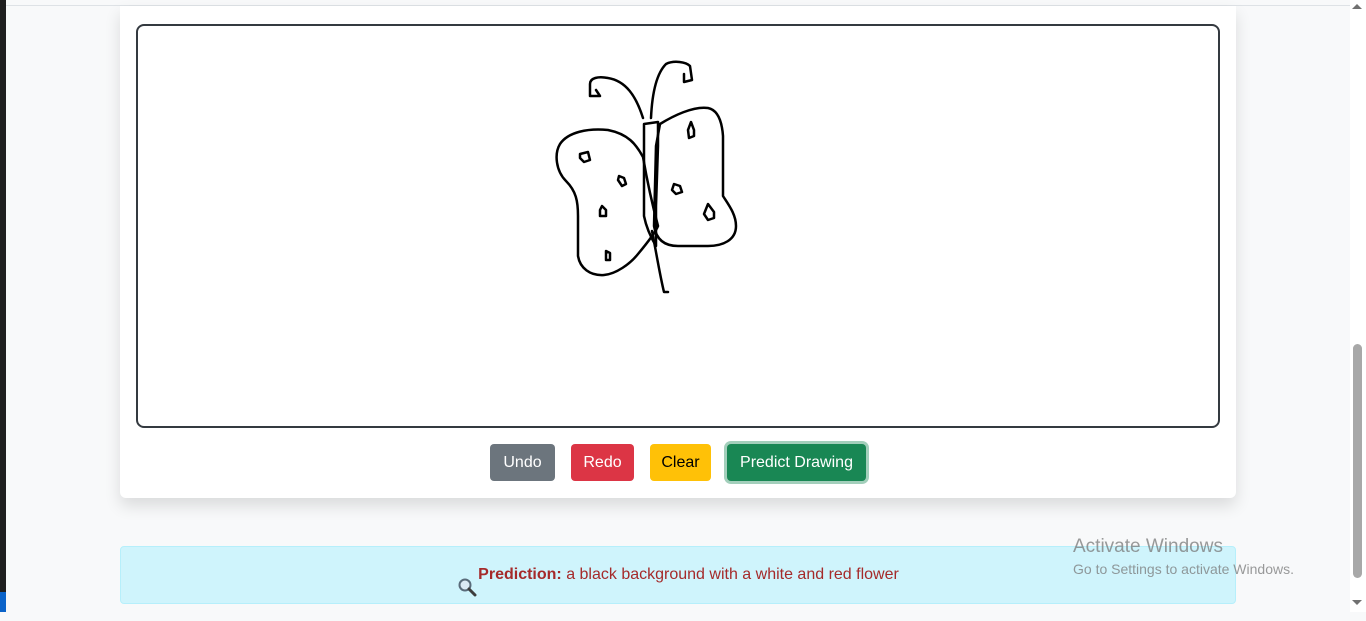  I want to click on undo-button: Undo, so click(522, 462).